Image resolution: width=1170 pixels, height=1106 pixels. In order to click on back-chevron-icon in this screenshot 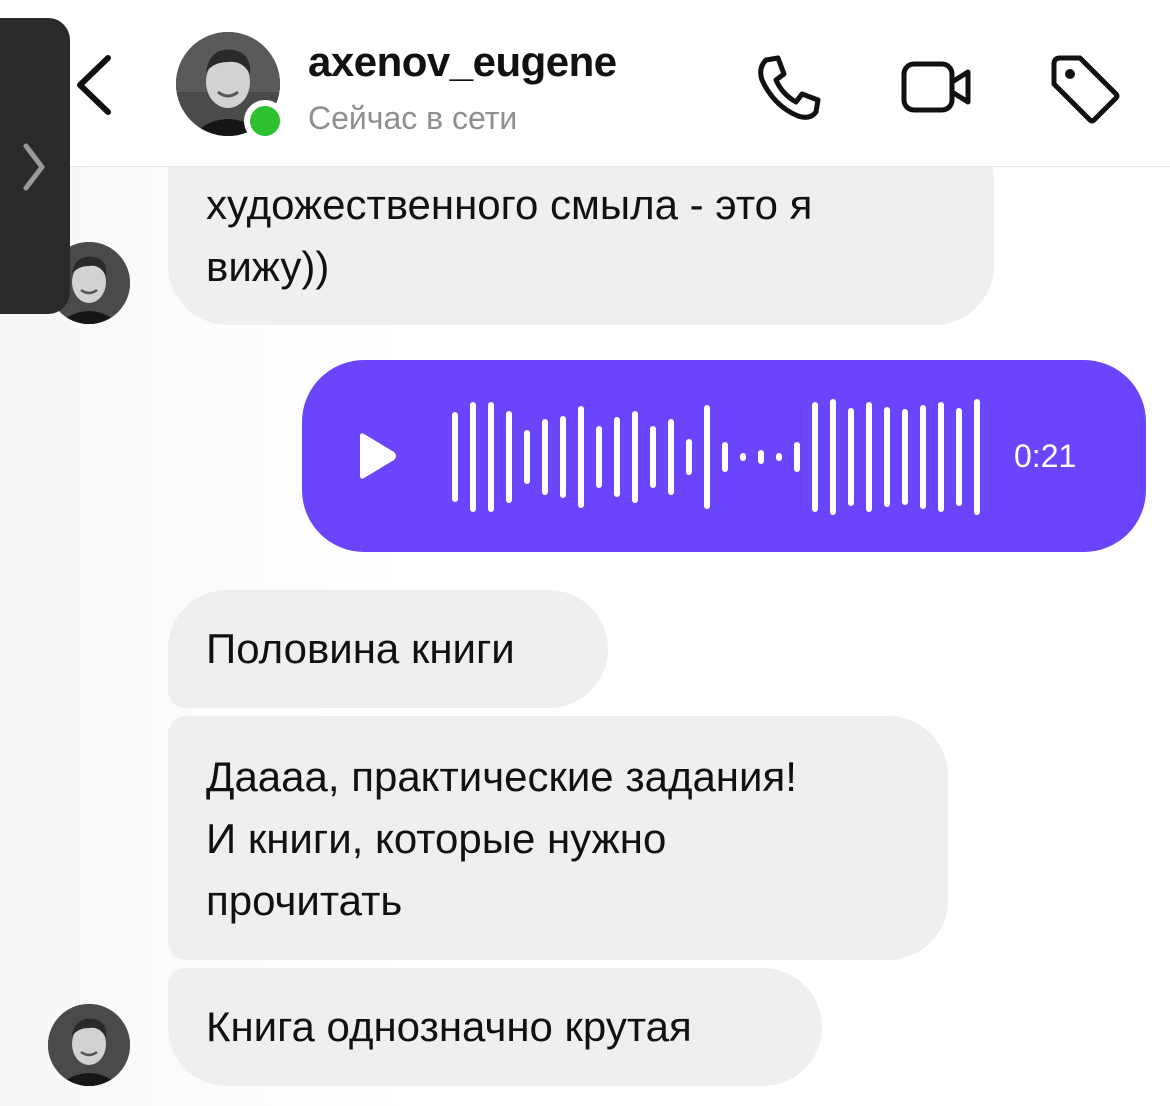, I will do `click(95, 85)`.